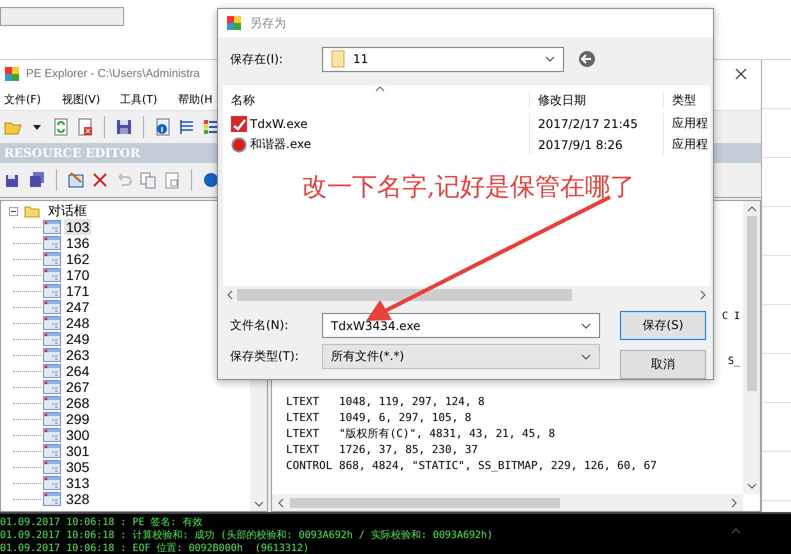 The image size is (791, 554). I want to click on circle-icon, so click(211, 180).